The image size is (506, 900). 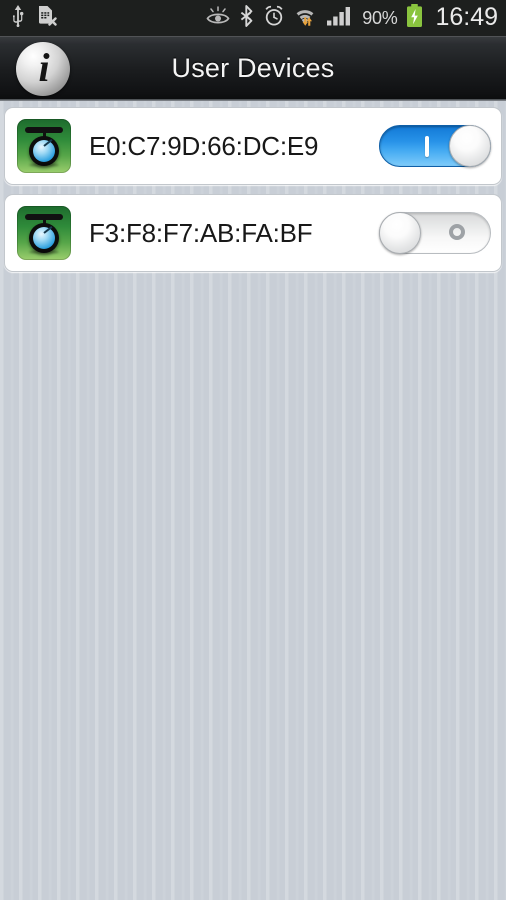 I want to click on status-bar-left-icons, so click(x=33, y=18).